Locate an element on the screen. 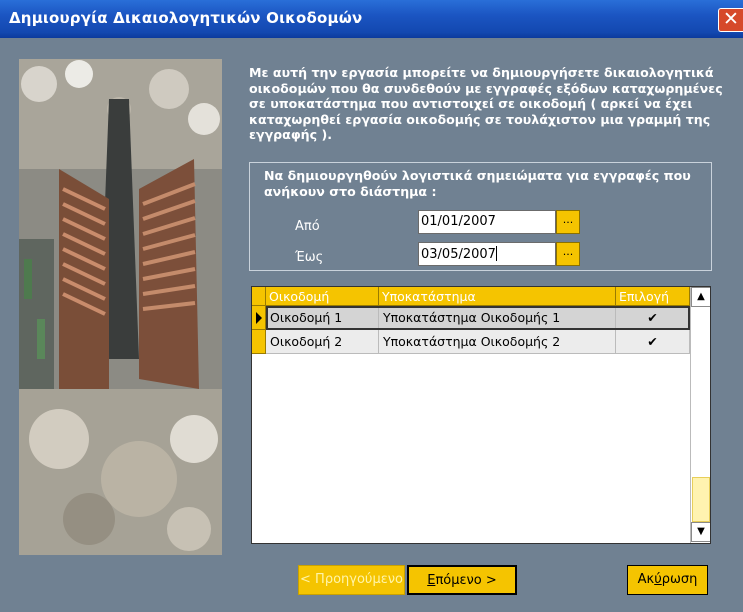 Image resolution: width=743 pixels, height=612 pixels. cell-branch: Υποκατάστημα Οικοδομής 2 is located at coordinates (497, 342).